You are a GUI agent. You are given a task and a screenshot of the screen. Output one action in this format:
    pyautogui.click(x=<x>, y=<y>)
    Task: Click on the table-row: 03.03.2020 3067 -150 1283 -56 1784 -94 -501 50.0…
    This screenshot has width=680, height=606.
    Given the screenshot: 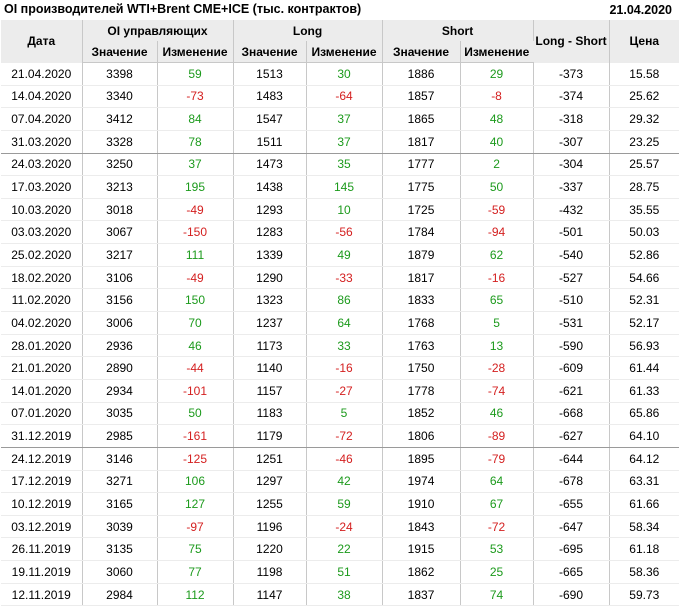 What is the action you would take?
    pyautogui.click(x=340, y=232)
    